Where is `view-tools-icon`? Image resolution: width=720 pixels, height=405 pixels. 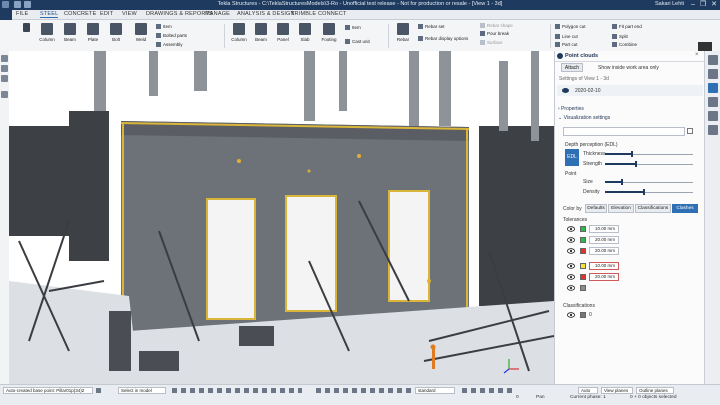
view-tools-icon is located at coordinates (487, 390).